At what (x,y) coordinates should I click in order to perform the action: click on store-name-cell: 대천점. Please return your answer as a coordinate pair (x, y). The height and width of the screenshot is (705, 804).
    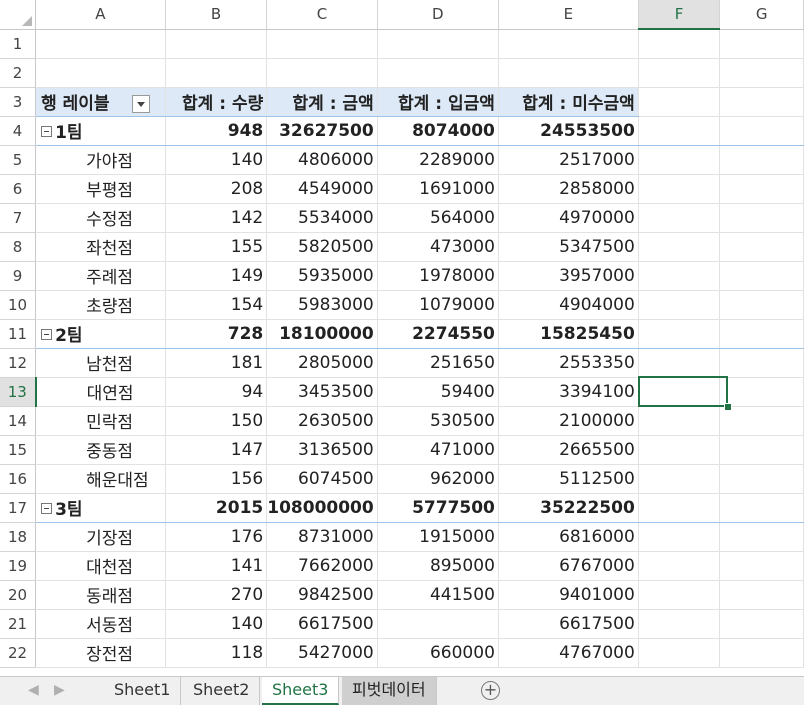
    Looking at the image, I should click on (100, 566).